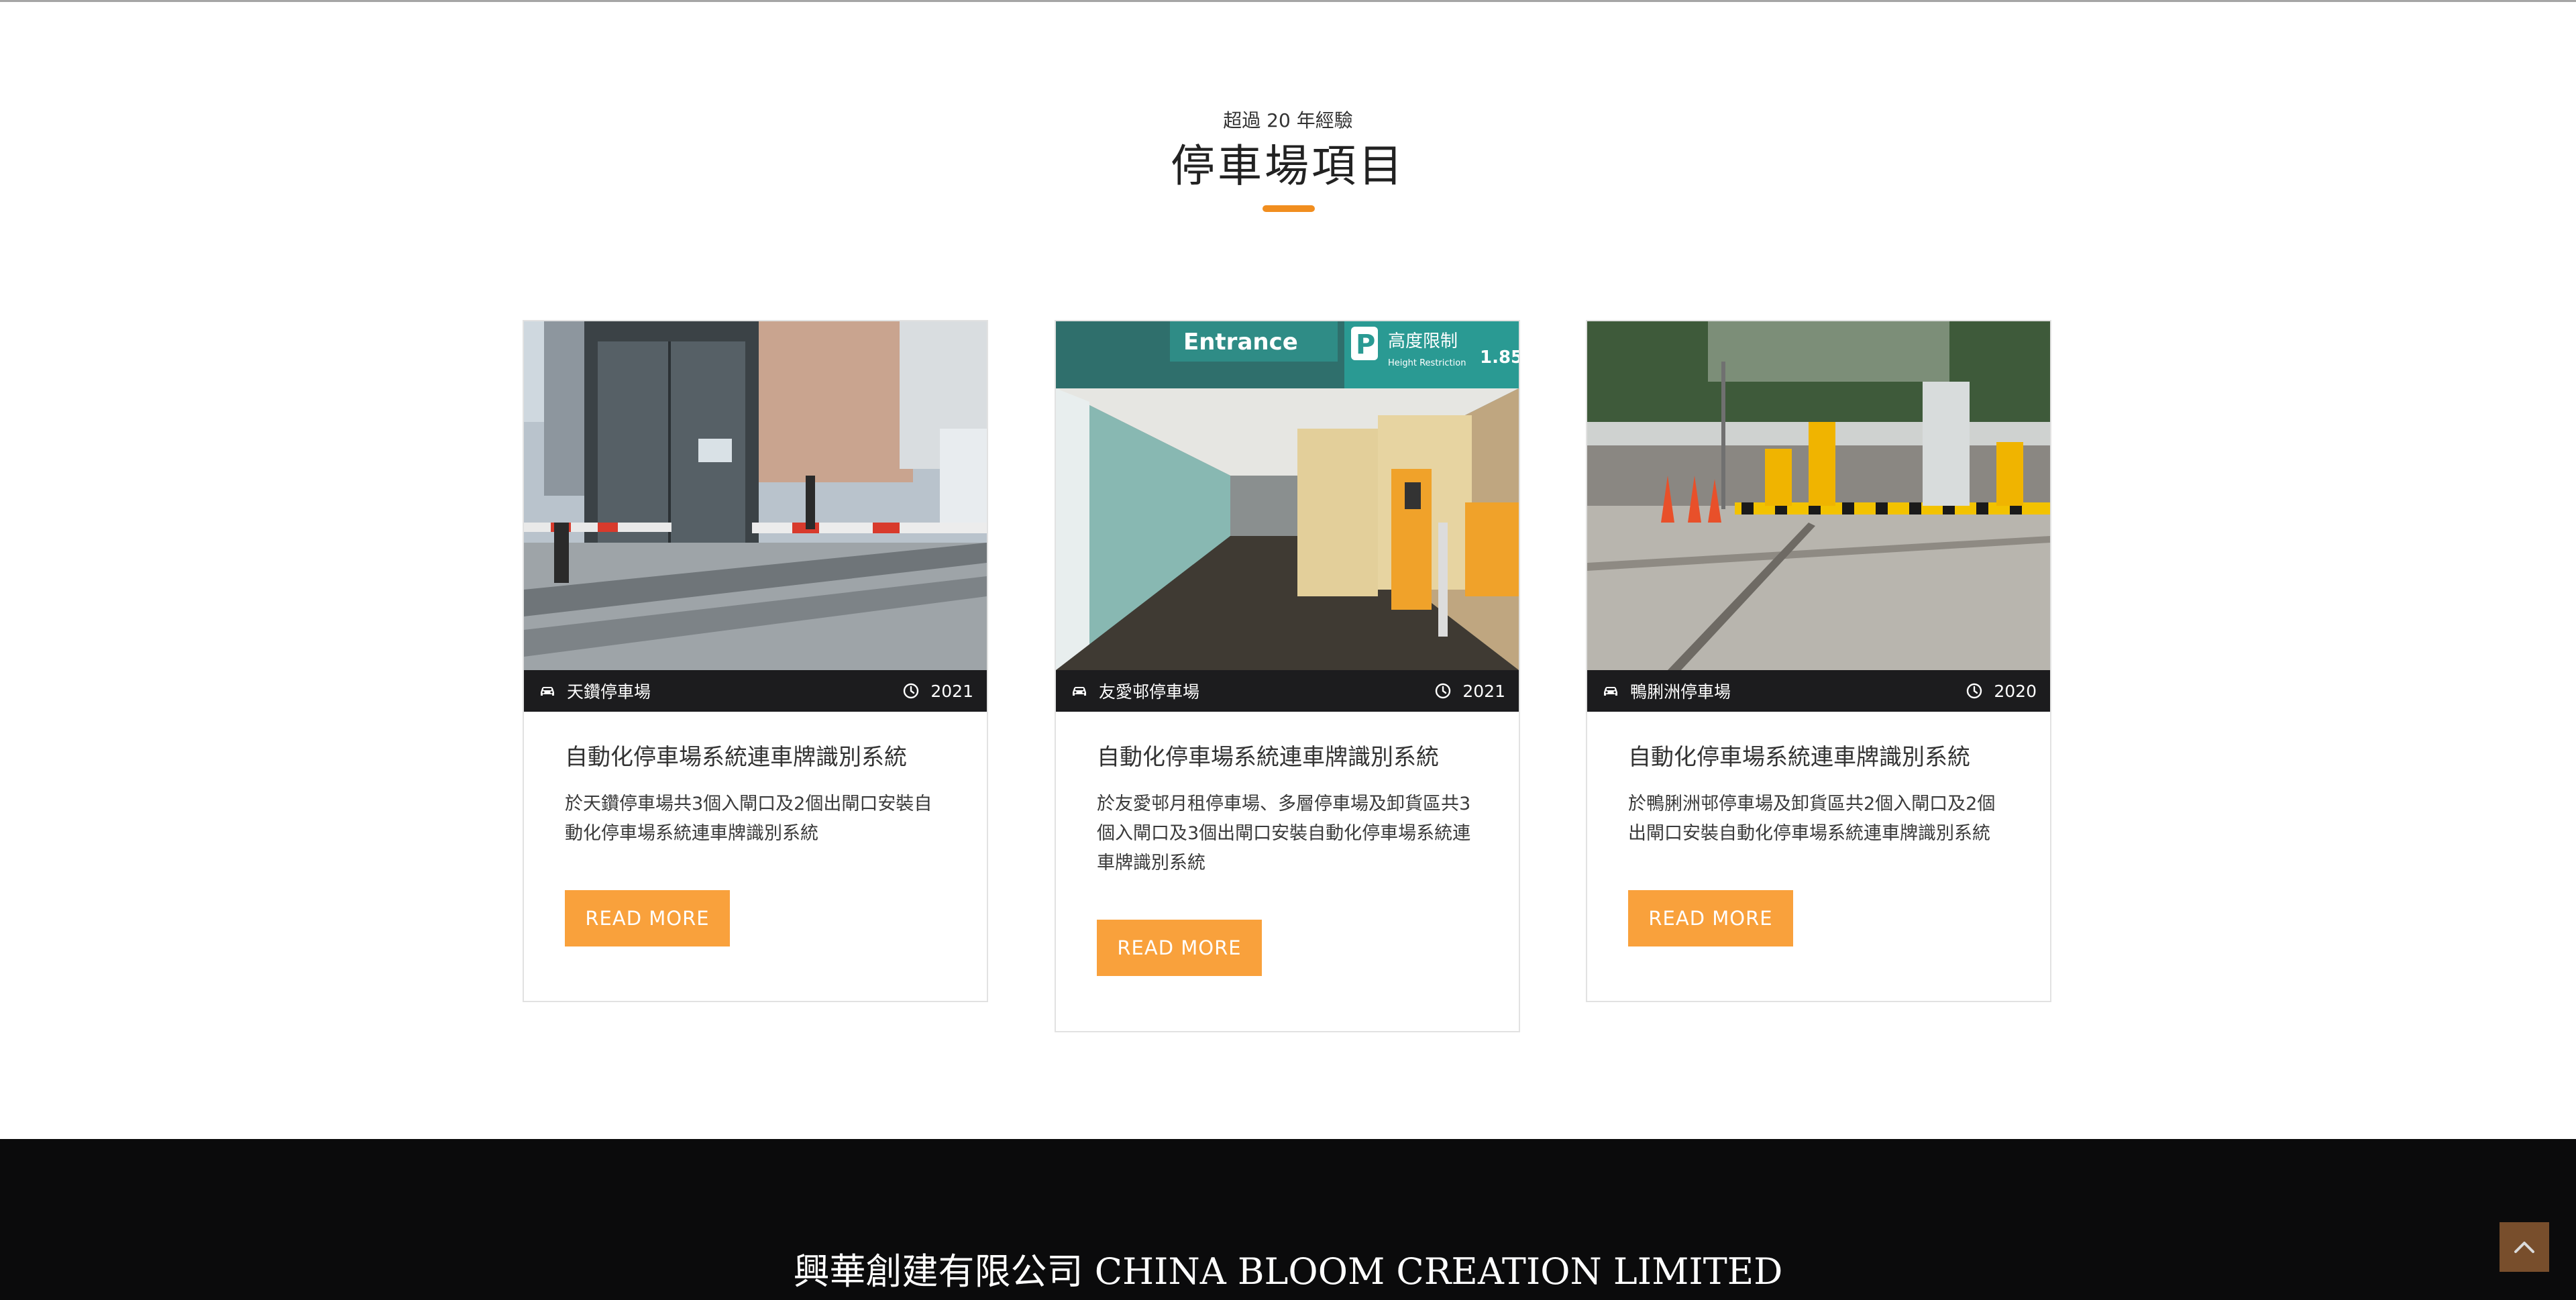  Describe the element at coordinates (1499, 358) in the screenshot. I see `svg-text: 1.85m` at that location.